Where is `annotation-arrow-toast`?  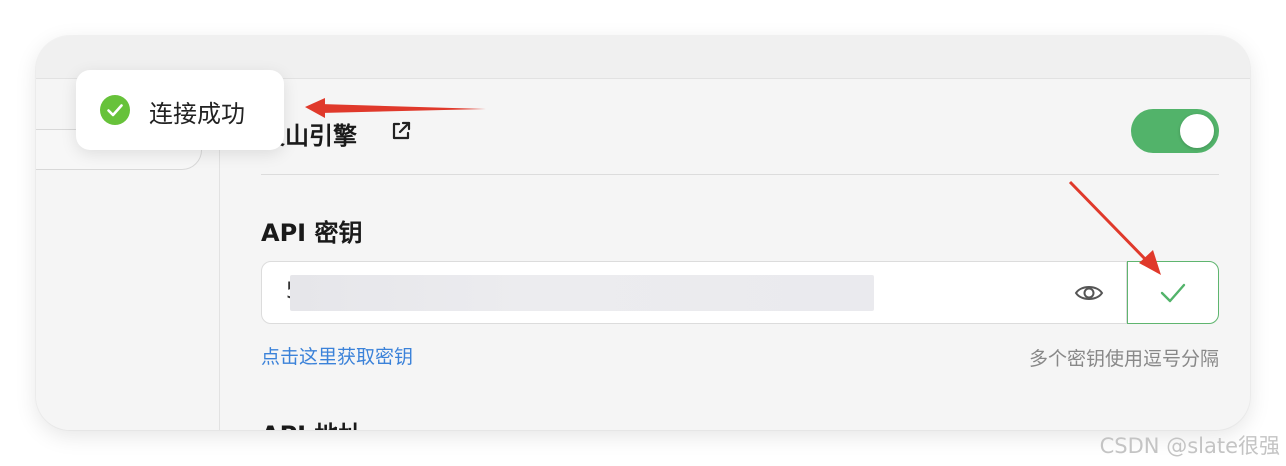
annotation-arrow-toast is located at coordinates (395, 108).